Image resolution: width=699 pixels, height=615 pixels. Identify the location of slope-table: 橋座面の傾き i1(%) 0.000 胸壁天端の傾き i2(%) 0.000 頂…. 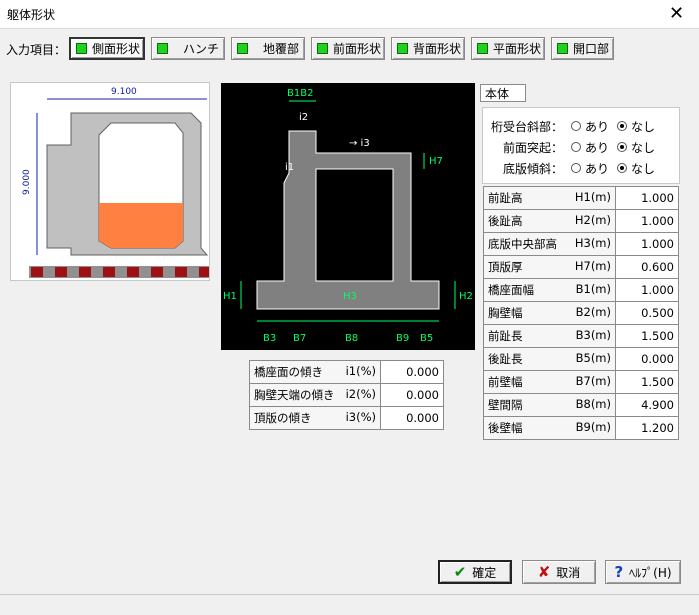
(346, 395).